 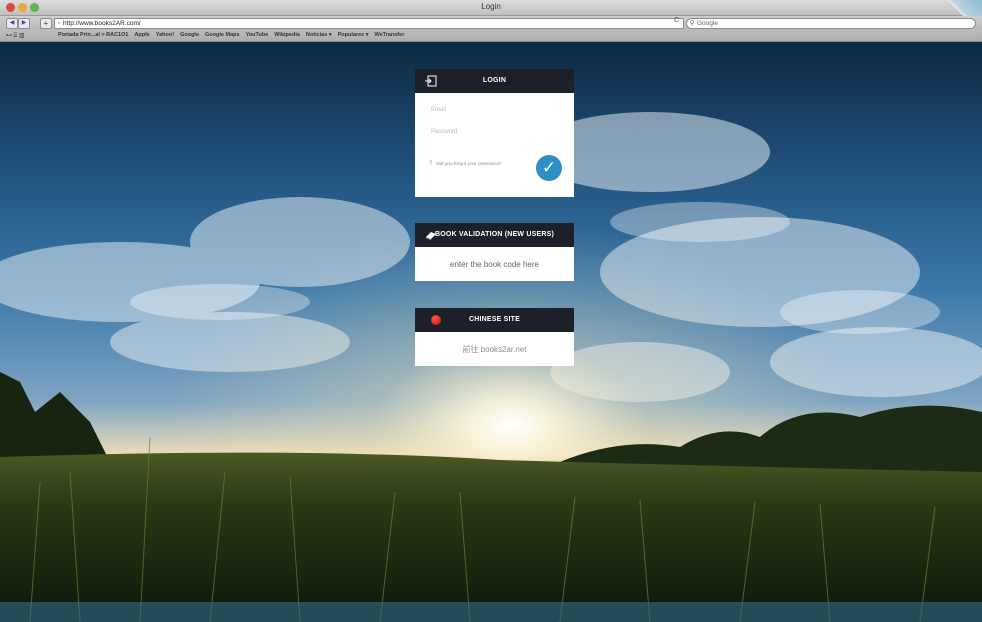 What do you see at coordinates (692, 23) in the screenshot?
I see `search-icon: ⚲` at bounding box center [692, 23].